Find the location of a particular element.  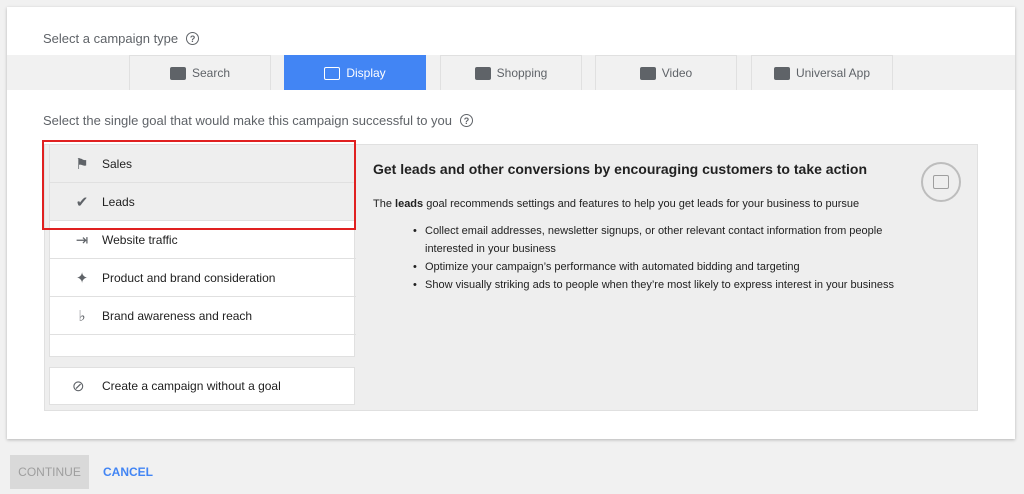

open-icon is located at coordinates (941, 182).